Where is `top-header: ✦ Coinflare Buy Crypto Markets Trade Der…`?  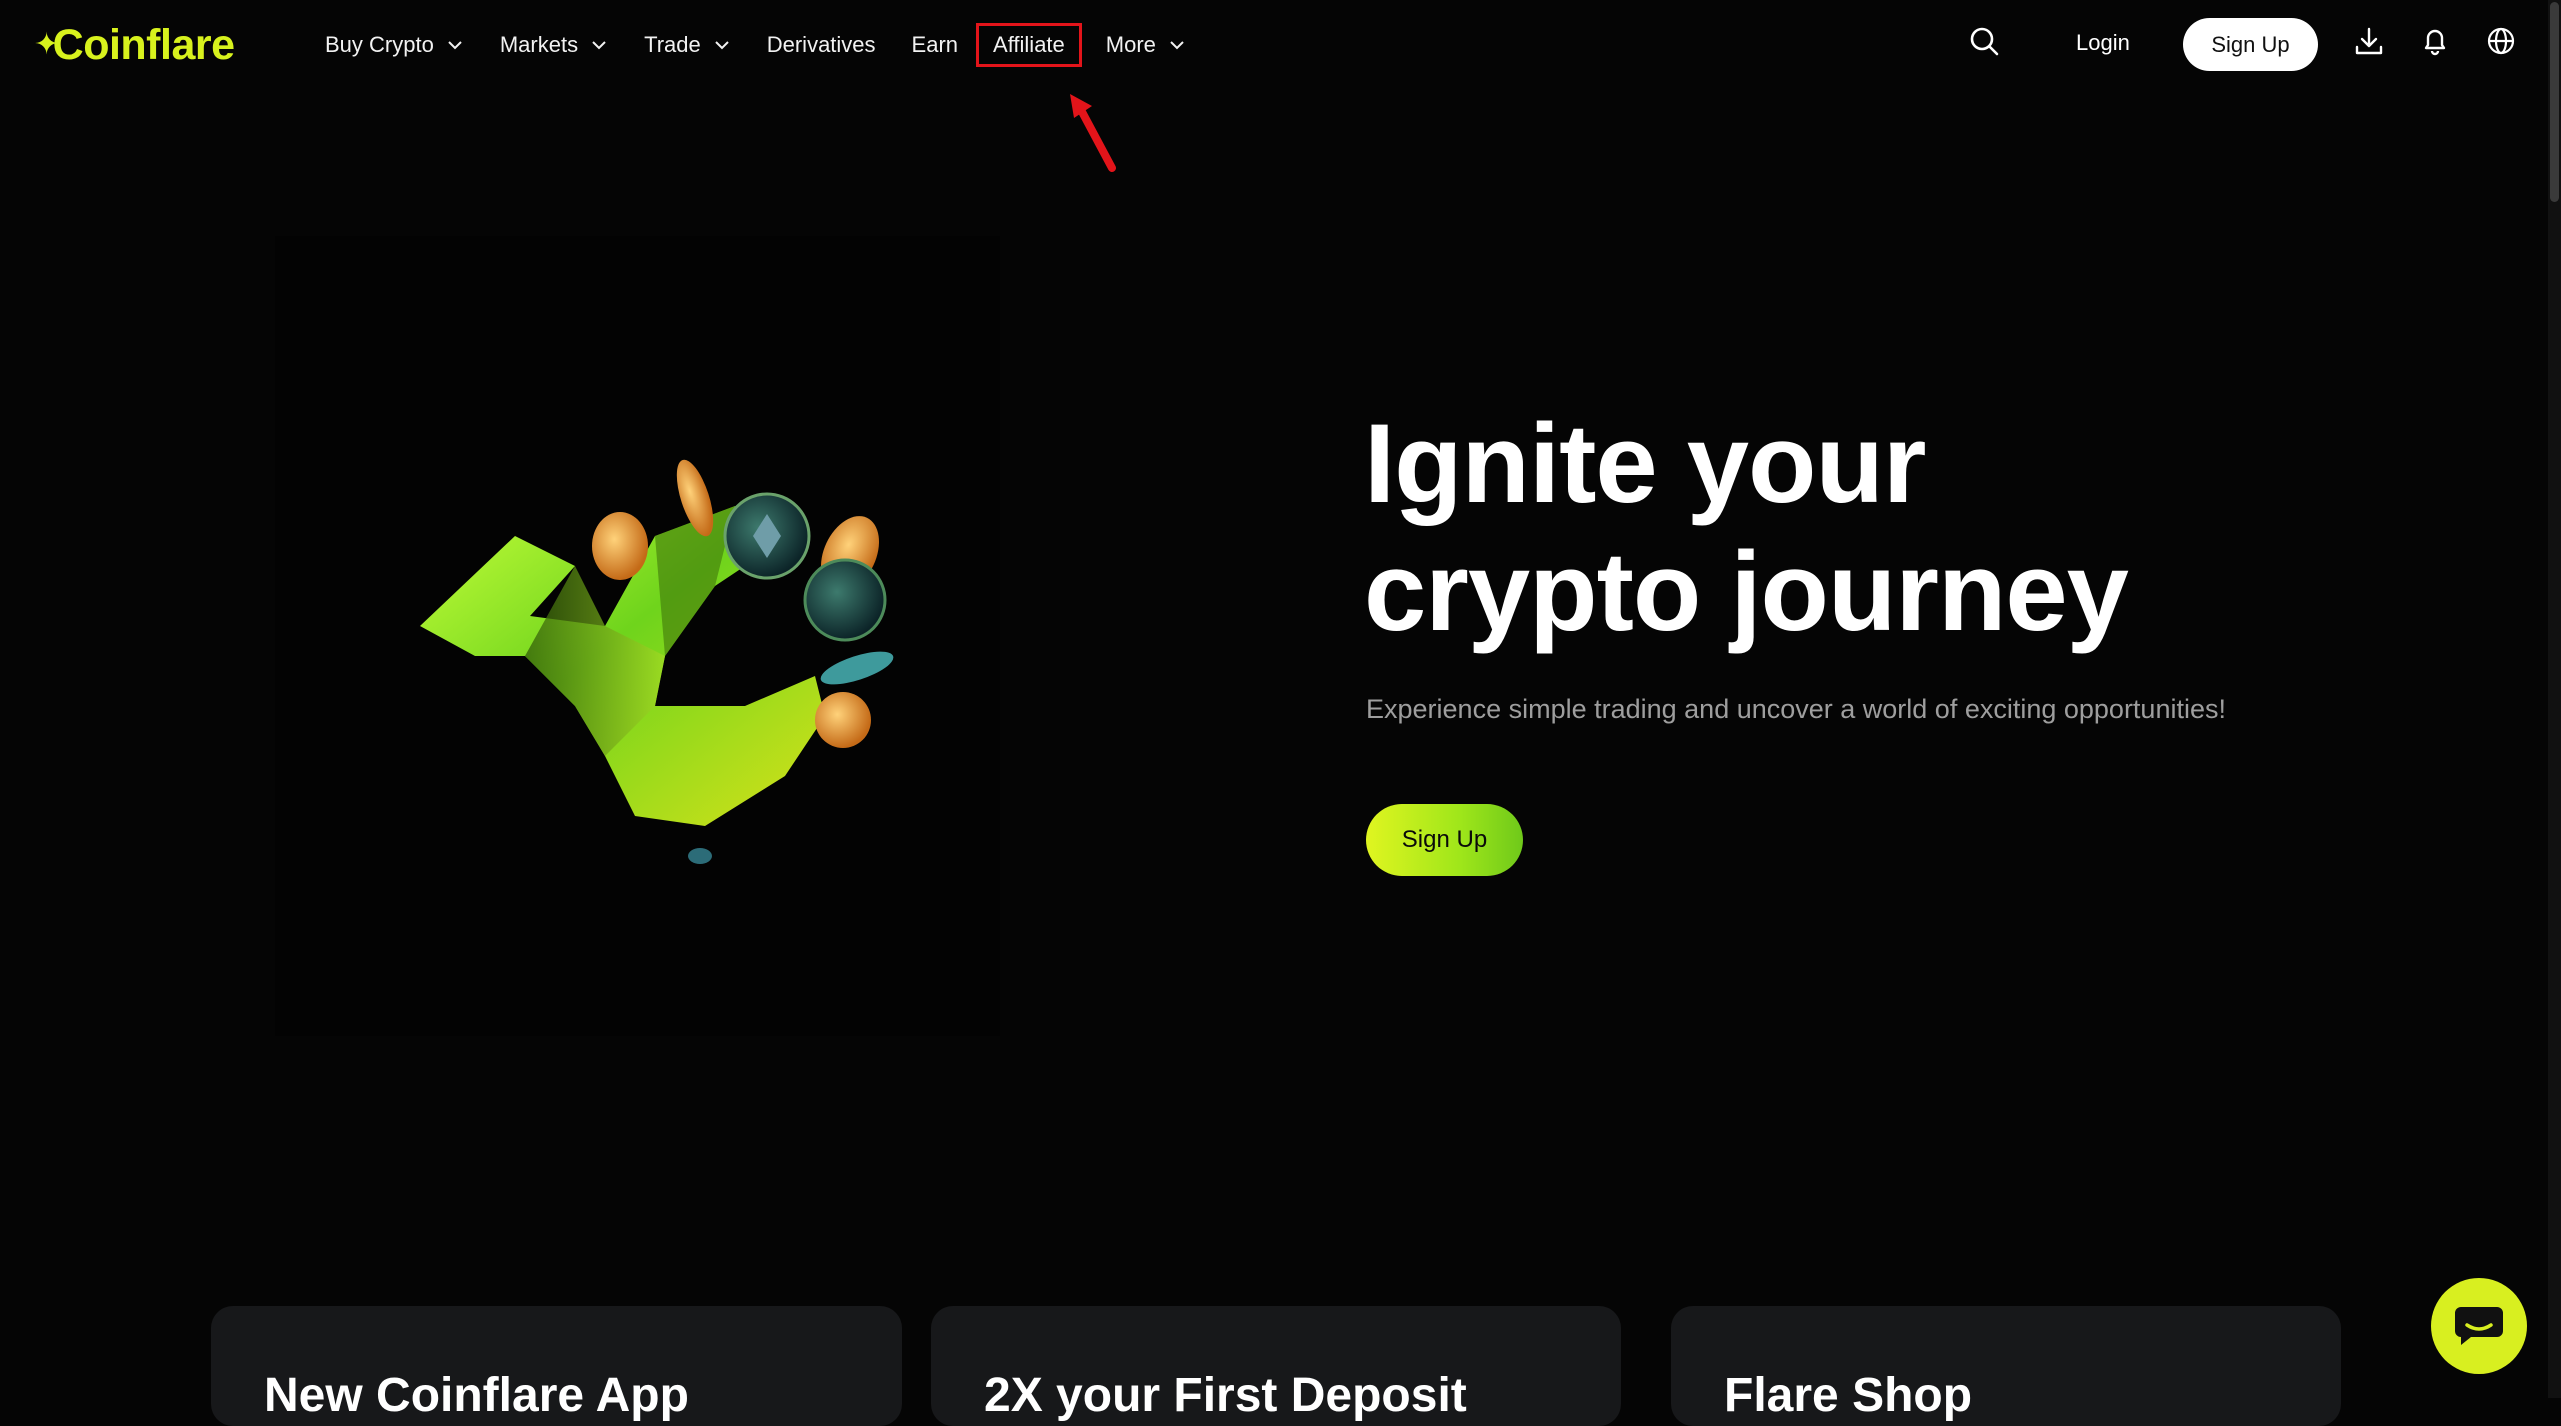 top-header: ✦ Coinflare Buy Crypto Markets Trade Der… is located at coordinates (1274, 45).